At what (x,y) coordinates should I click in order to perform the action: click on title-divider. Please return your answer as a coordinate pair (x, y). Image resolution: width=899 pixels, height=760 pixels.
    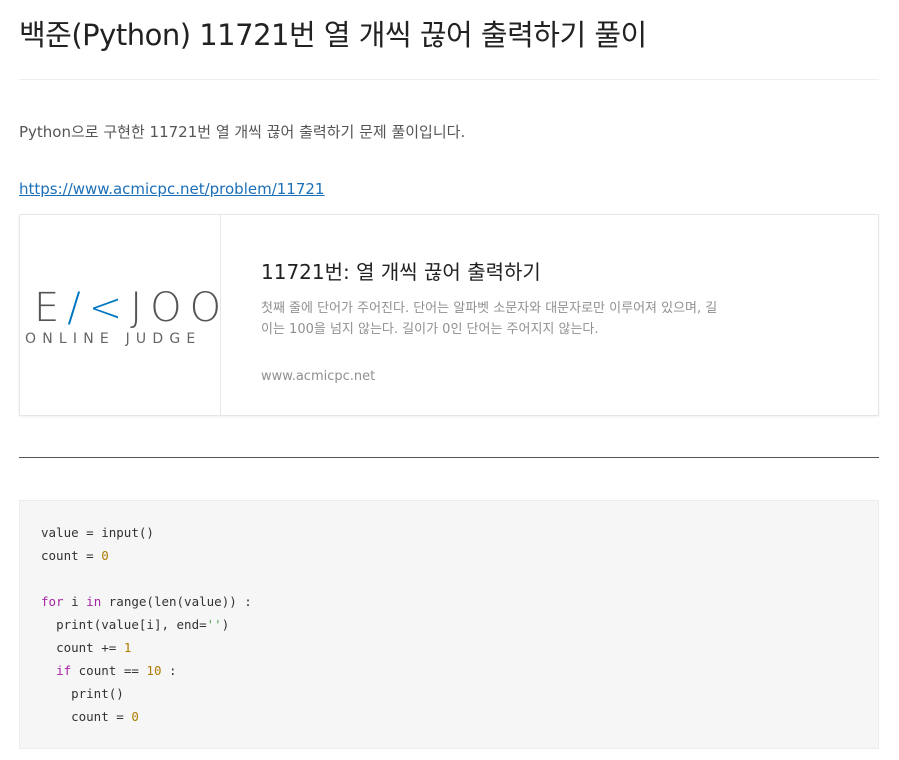
    Looking at the image, I should click on (449, 79).